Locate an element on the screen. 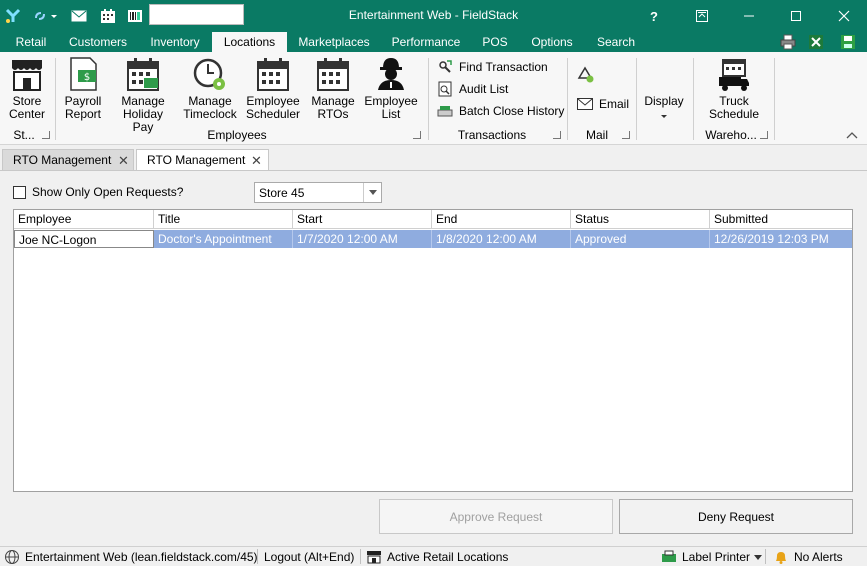 This screenshot has width=867, height=566. truck-schedule-button: Truck Schedule is located at coordinates (734, 88).